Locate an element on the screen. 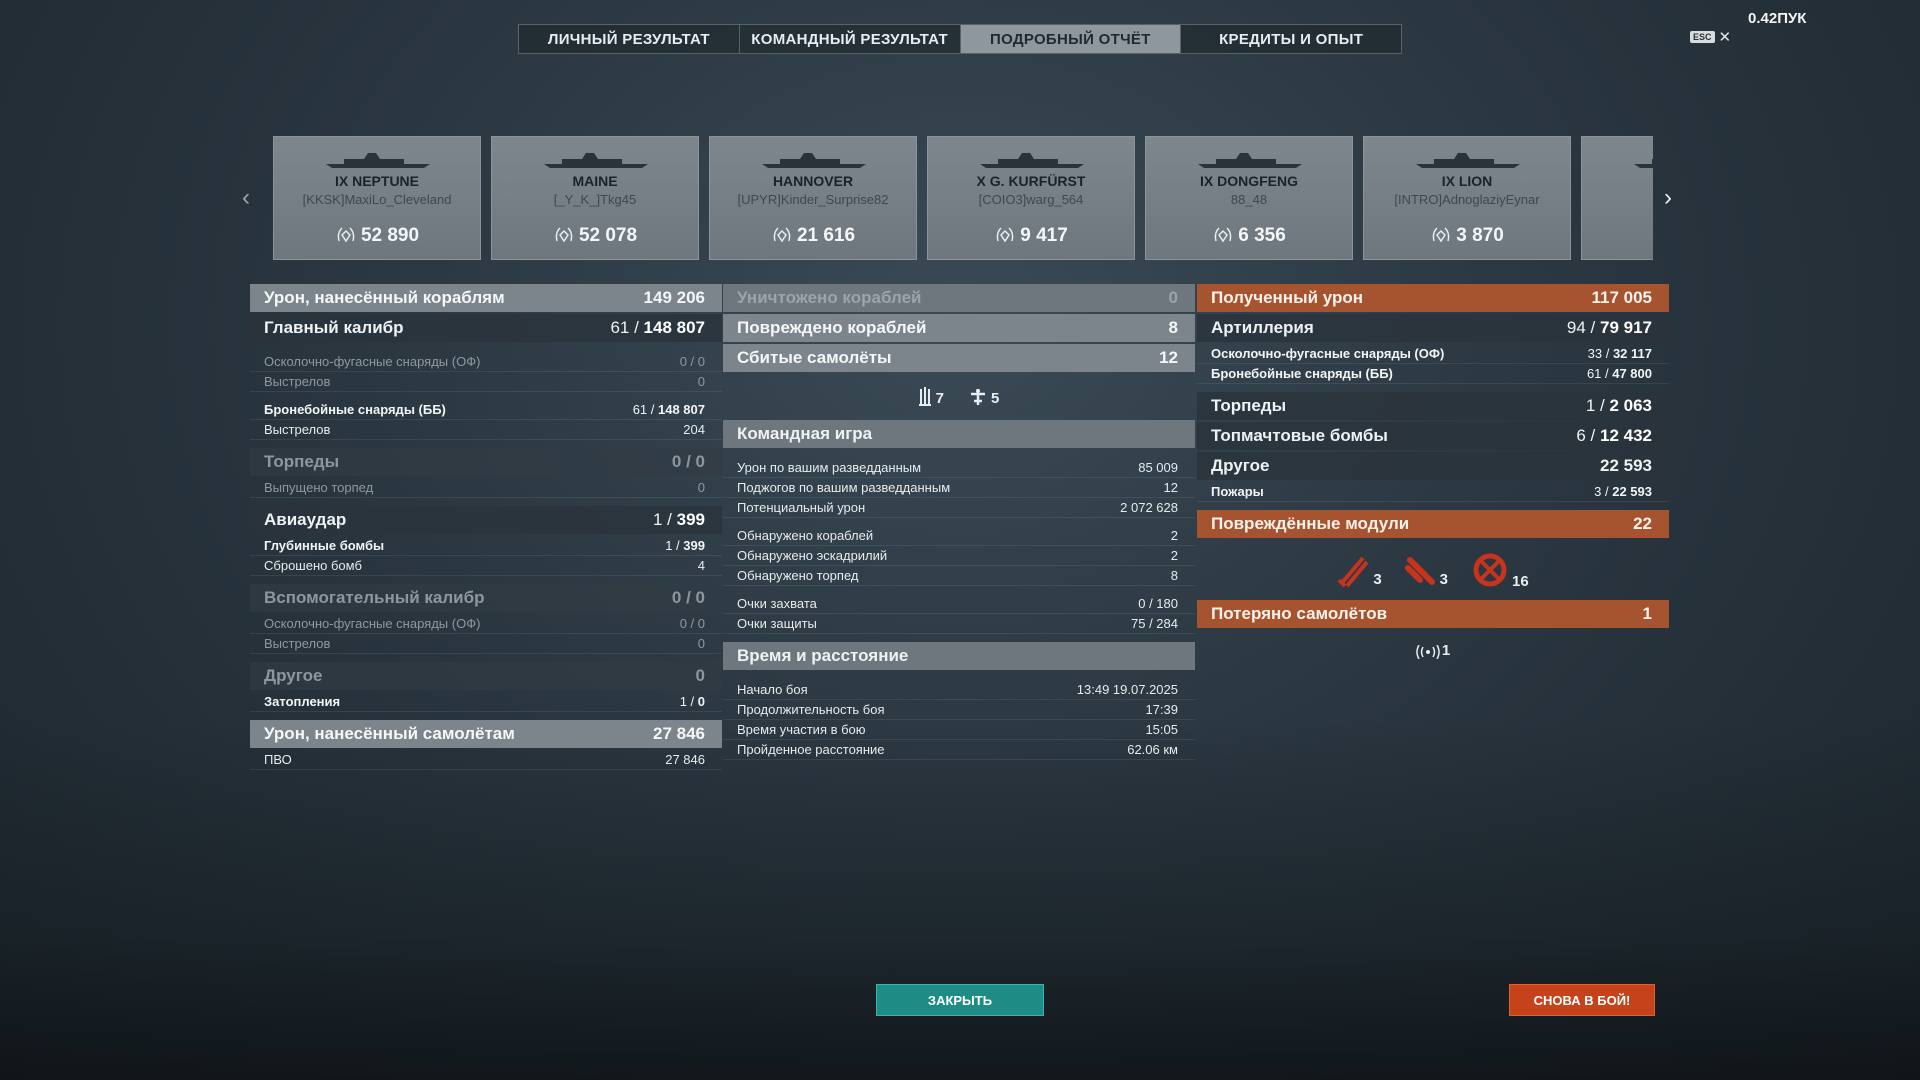 The image size is (1920, 1080). ship-card: MAINE [_Y_K_]Tkg45 52 078 is located at coordinates (595, 198).